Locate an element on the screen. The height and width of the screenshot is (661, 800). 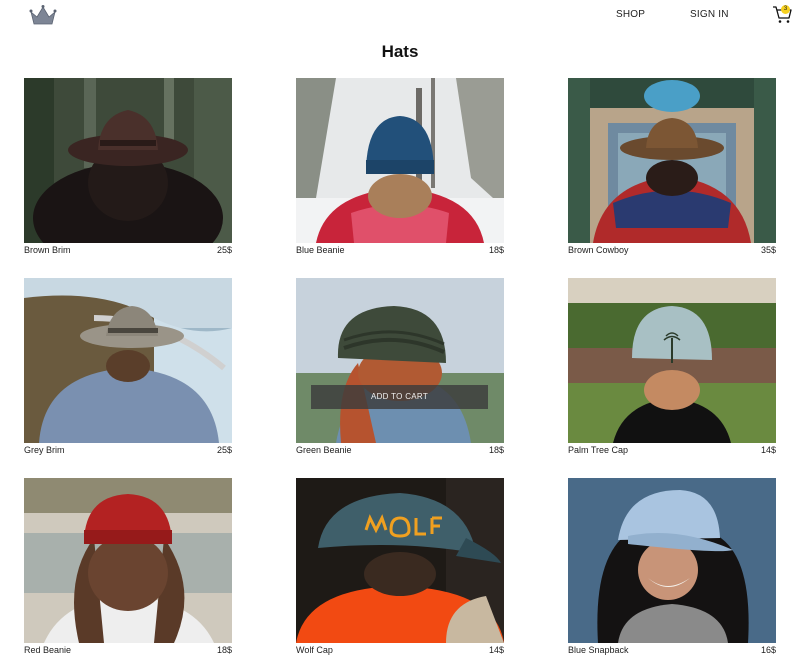
product-card: Brown Brim 25$ is located at coordinates (128, 171).